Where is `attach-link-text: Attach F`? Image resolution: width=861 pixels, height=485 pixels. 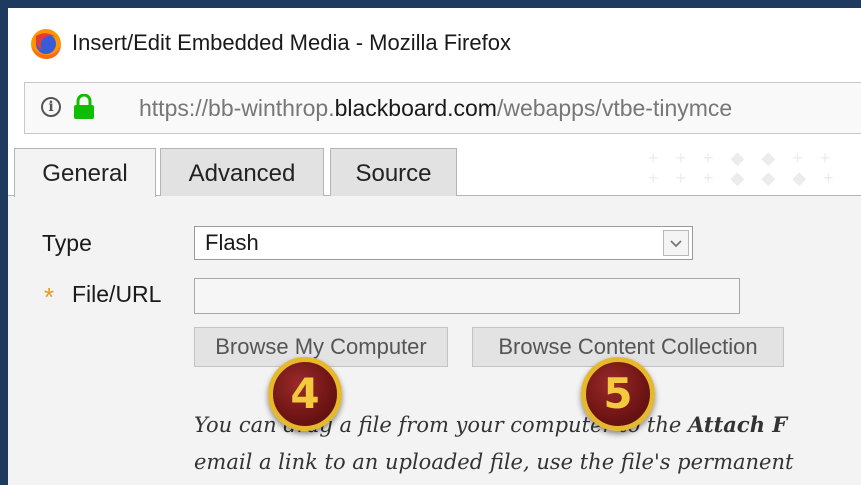 attach-link-text: Attach F is located at coordinates (737, 424).